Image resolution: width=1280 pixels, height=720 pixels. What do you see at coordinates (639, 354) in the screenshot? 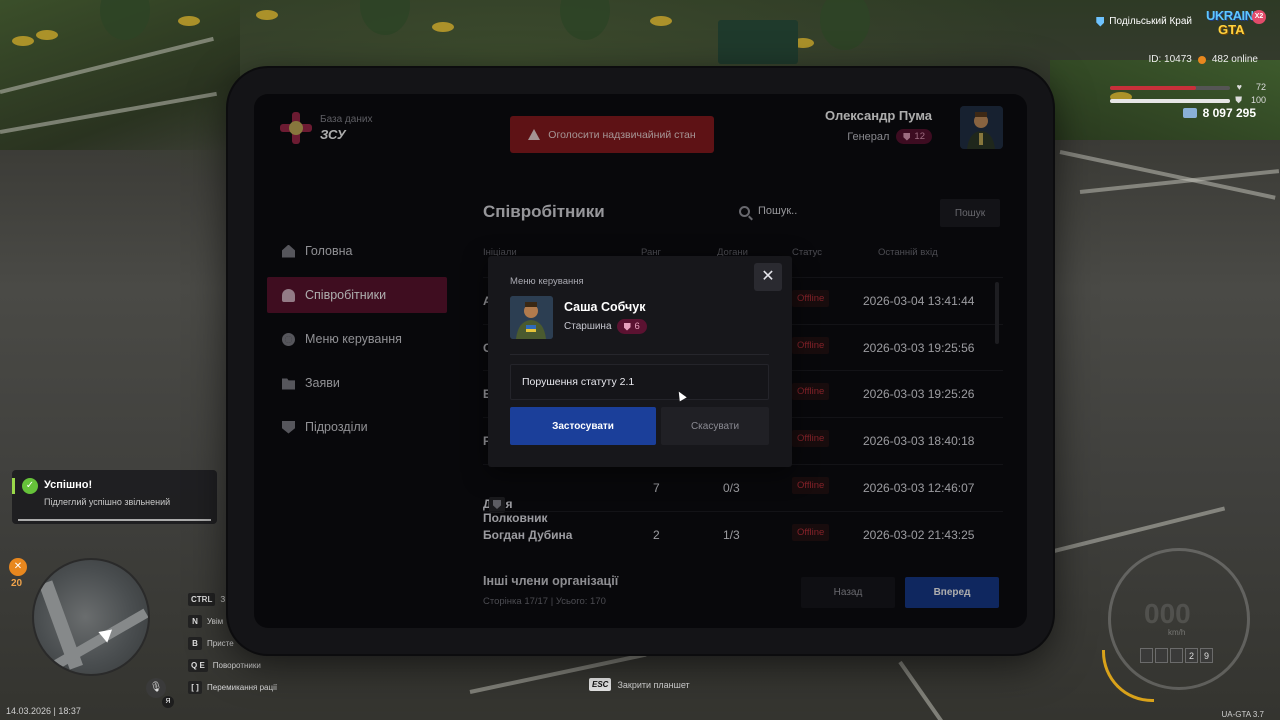
I see `modal-divider` at bounding box center [639, 354].